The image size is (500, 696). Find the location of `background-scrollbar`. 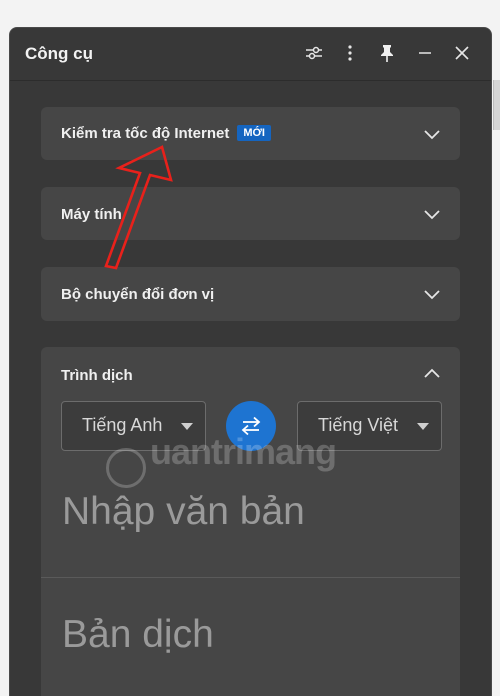

background-scrollbar is located at coordinates (496, 105).